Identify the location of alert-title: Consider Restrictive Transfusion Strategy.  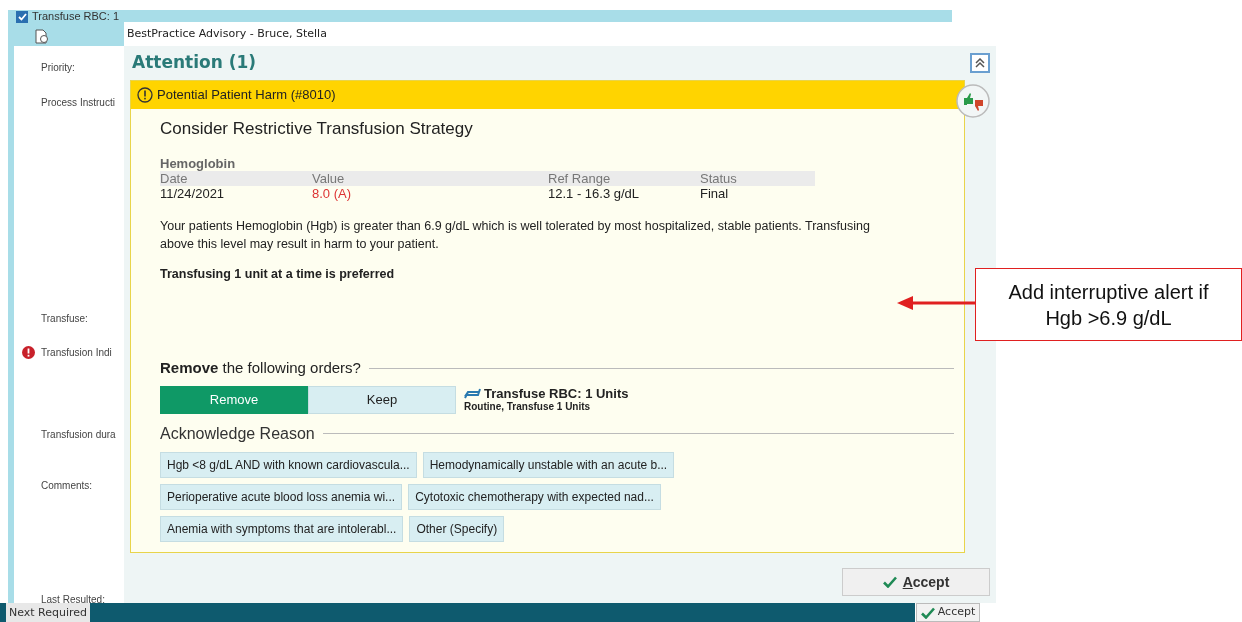
(317, 129).